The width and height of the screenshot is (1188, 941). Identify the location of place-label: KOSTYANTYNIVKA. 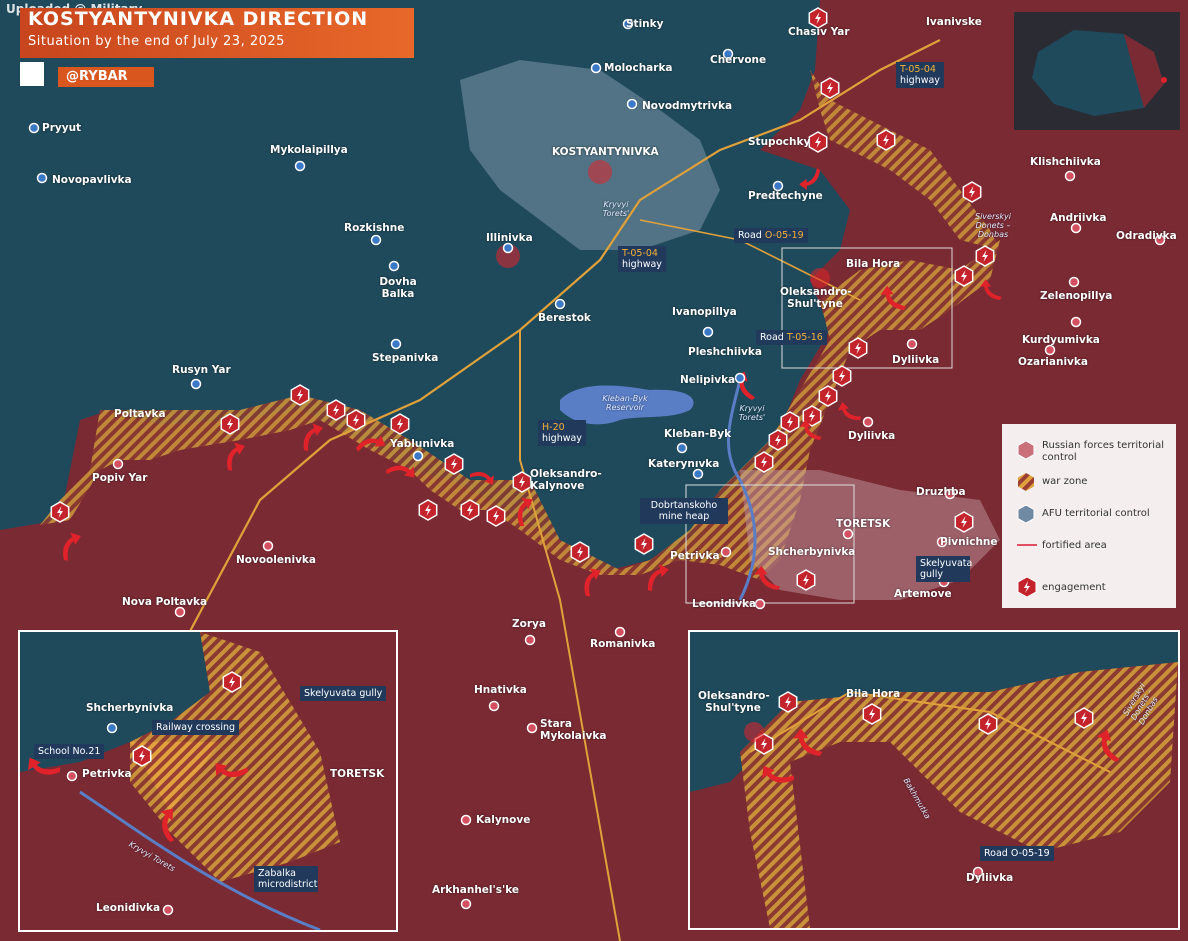
(605, 152).